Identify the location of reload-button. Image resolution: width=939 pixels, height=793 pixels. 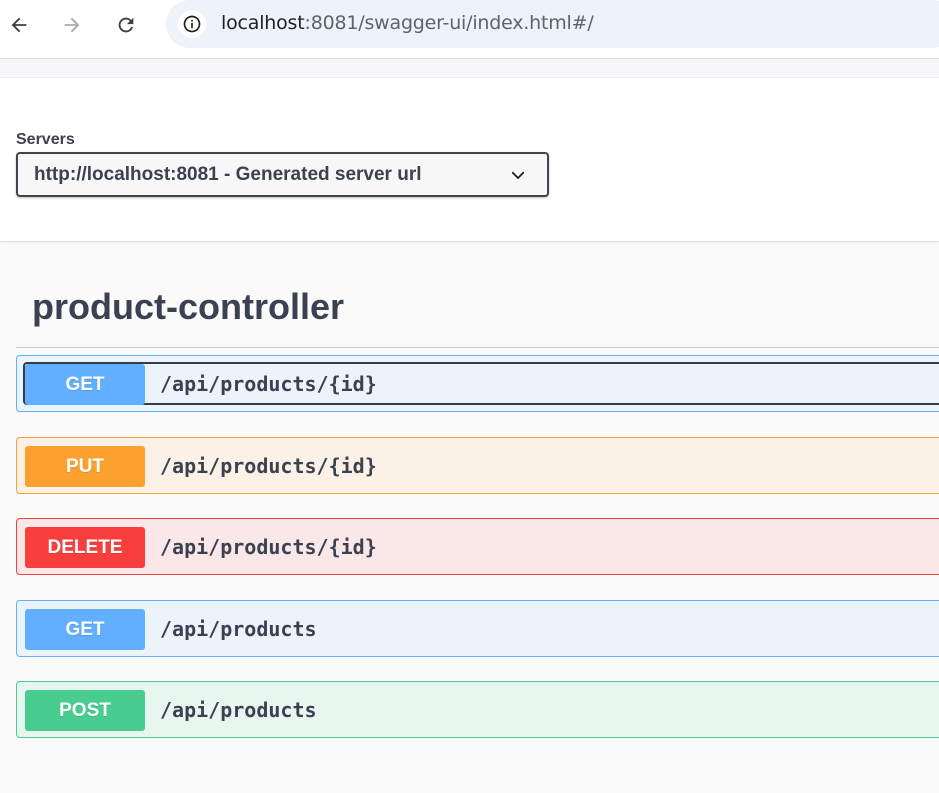
(126, 25).